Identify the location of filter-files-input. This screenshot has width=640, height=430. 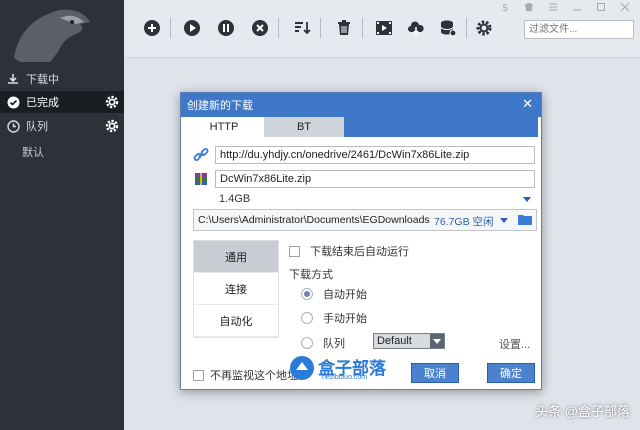
(579, 29).